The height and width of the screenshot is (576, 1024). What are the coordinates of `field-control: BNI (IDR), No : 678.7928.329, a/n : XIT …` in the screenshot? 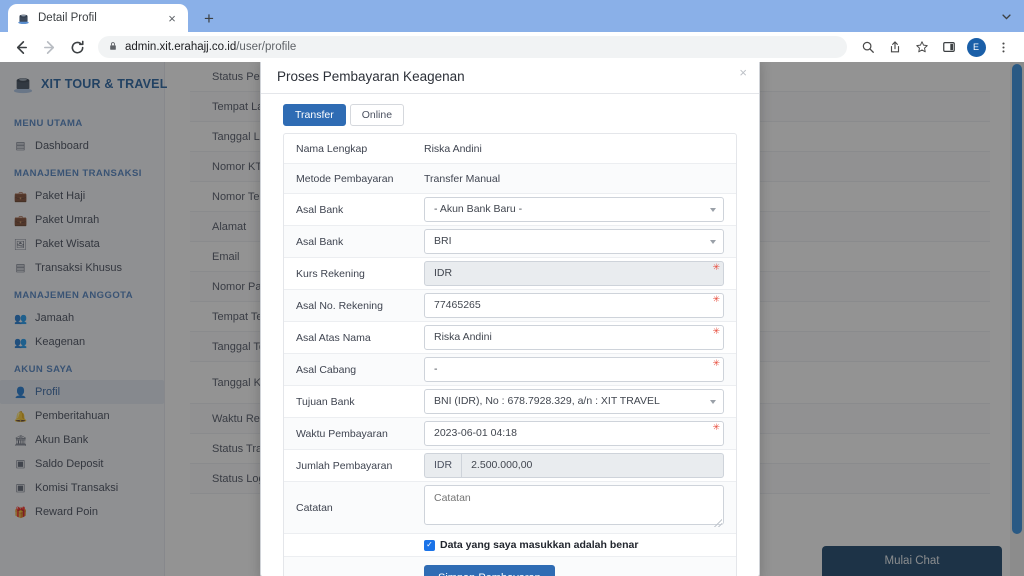 It's located at (574, 401).